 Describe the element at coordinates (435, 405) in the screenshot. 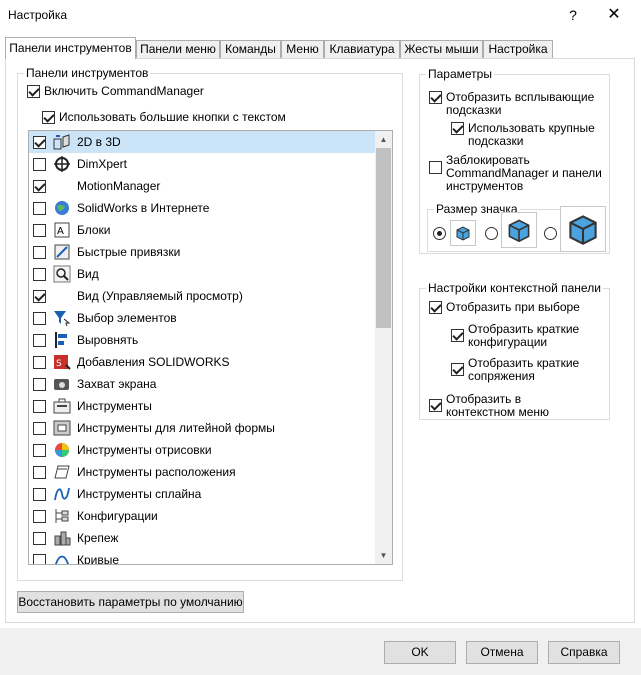

I see `show-in-context-menu-checkbox` at that location.